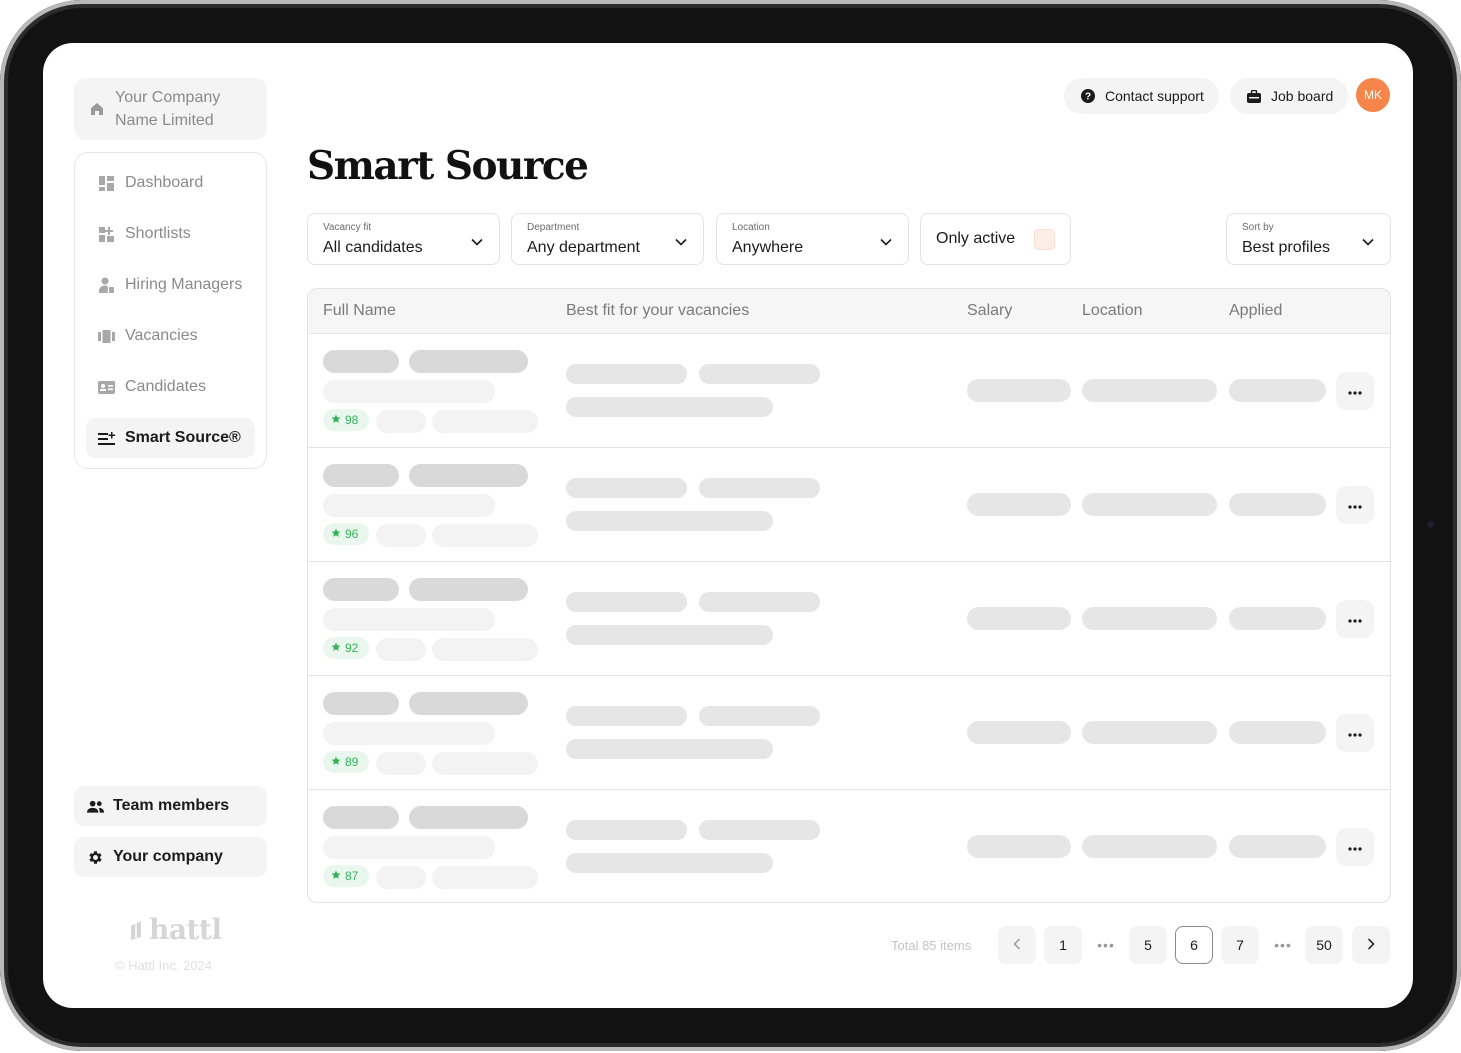 The image size is (1461, 1053). What do you see at coordinates (352, 762) in the screenshot?
I see `match-score-value: 89` at bounding box center [352, 762].